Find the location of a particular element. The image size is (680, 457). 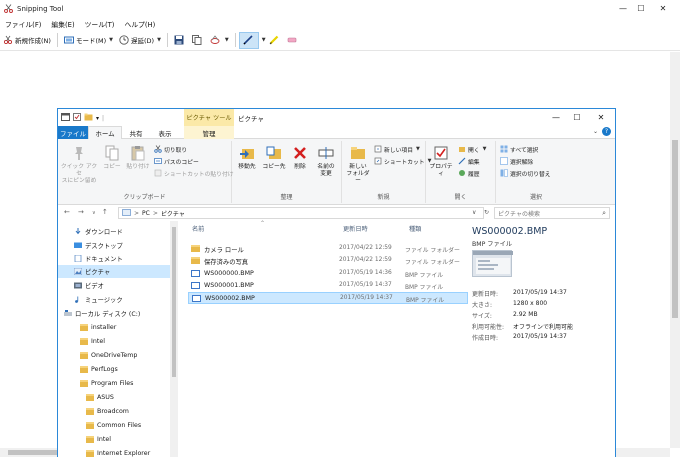

select-none-button: 選択解除 is located at coordinates (516, 161).